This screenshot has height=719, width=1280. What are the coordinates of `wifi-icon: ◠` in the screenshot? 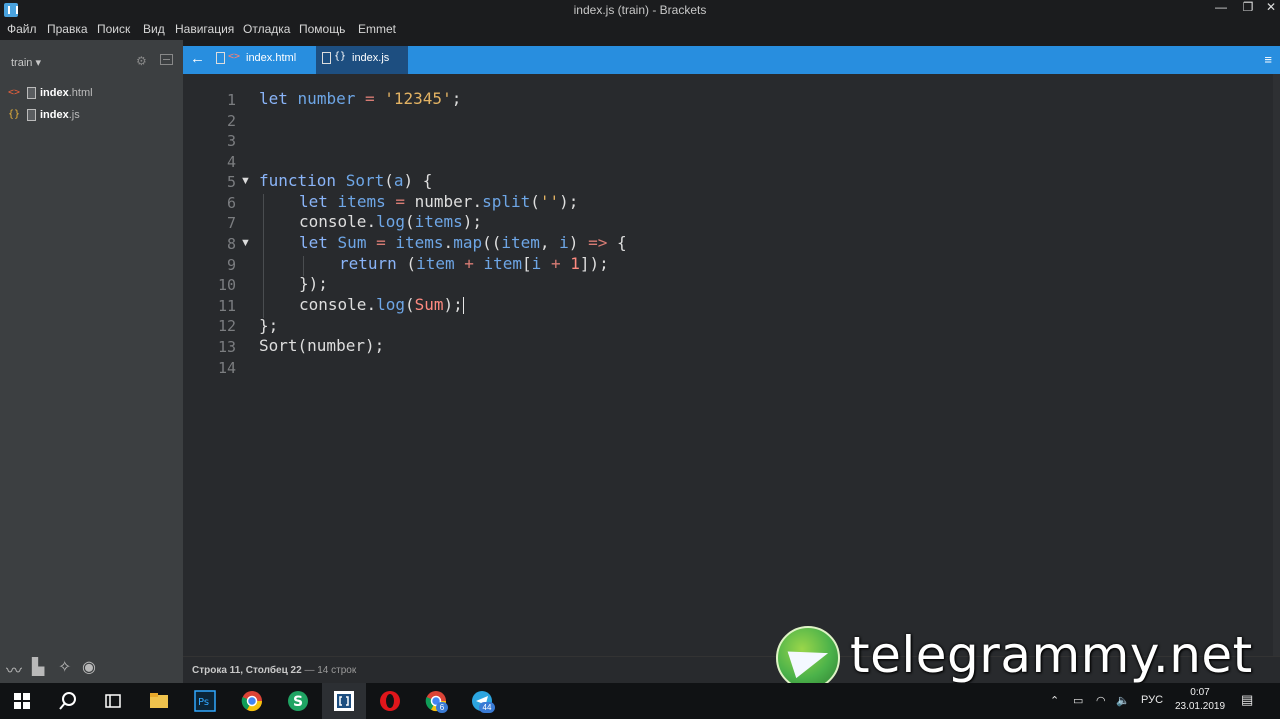 It's located at (1101, 700).